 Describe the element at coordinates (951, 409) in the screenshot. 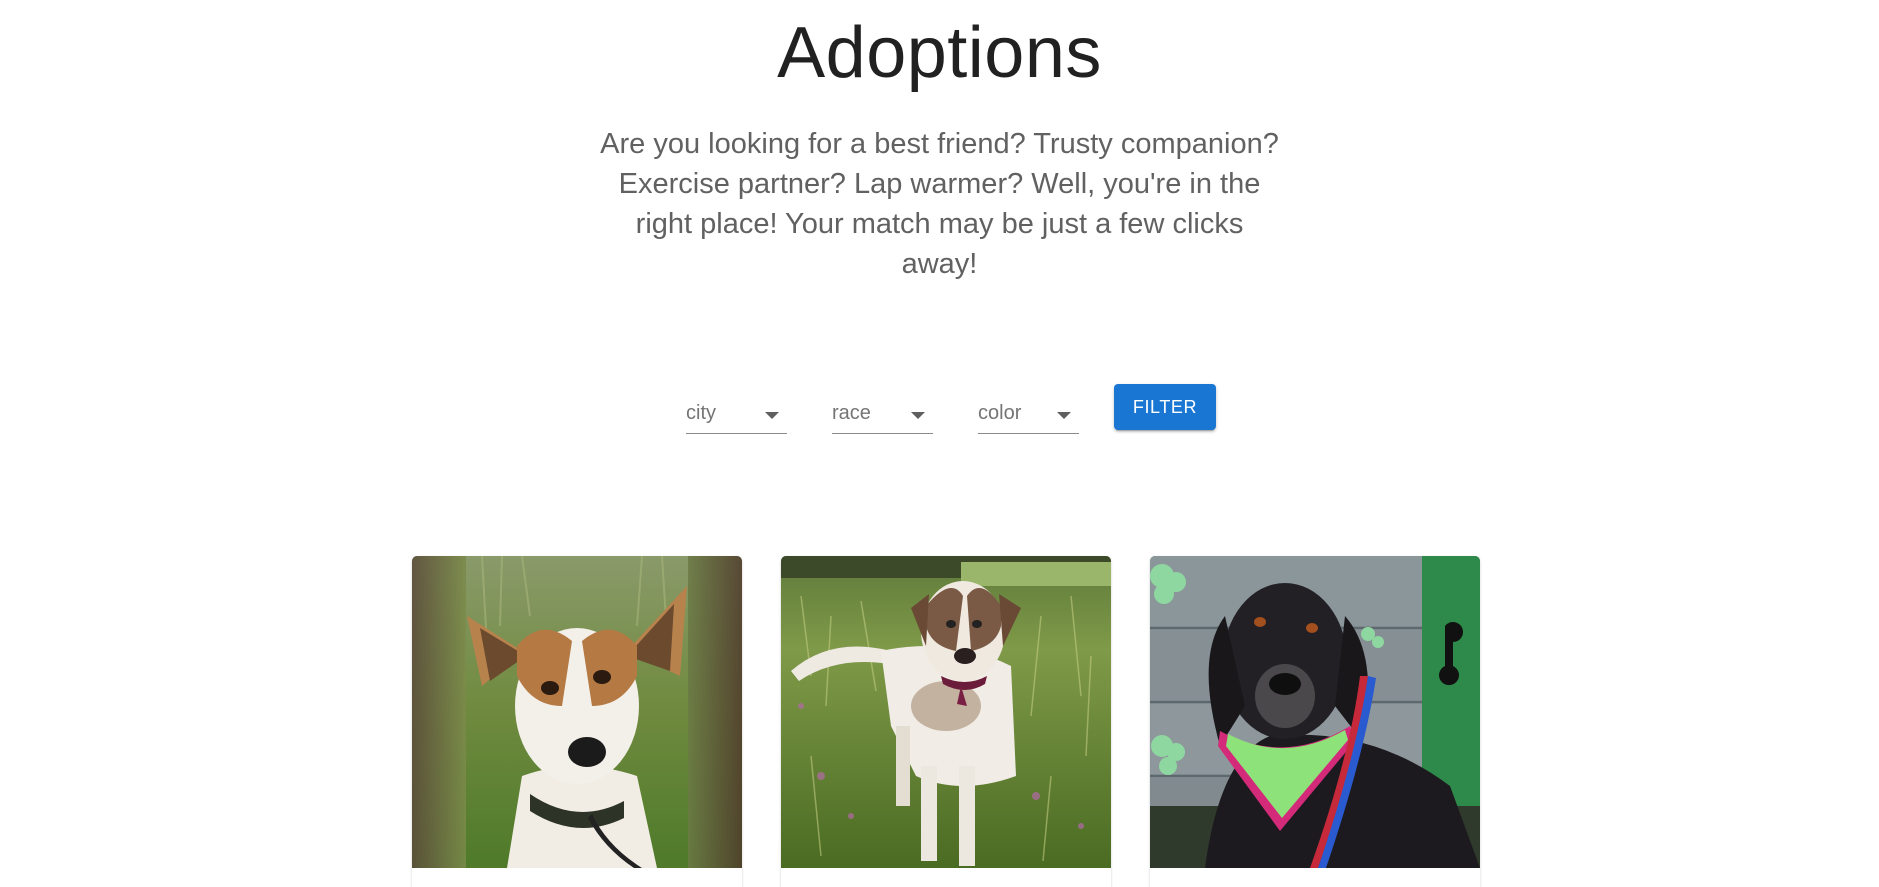

I see `filter-bar: city race color FILTER` at that location.